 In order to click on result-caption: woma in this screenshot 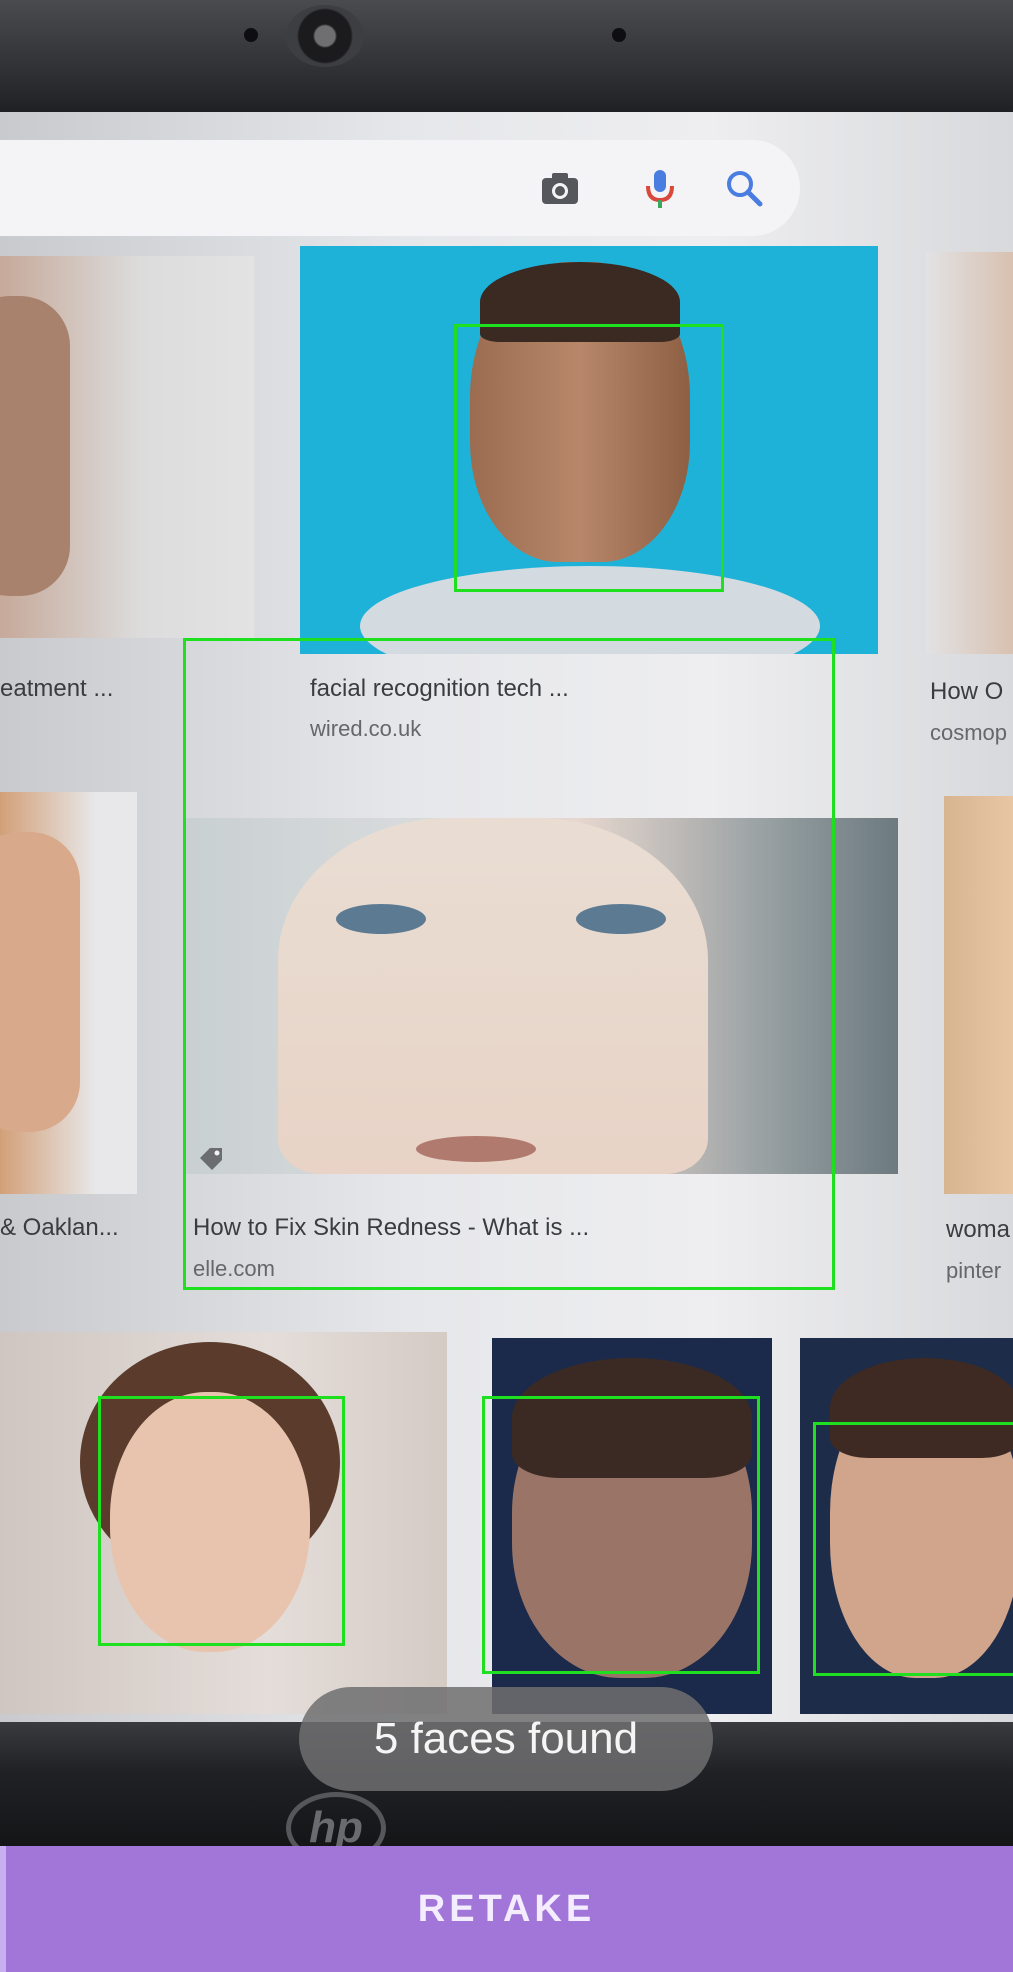, I will do `click(978, 1230)`.